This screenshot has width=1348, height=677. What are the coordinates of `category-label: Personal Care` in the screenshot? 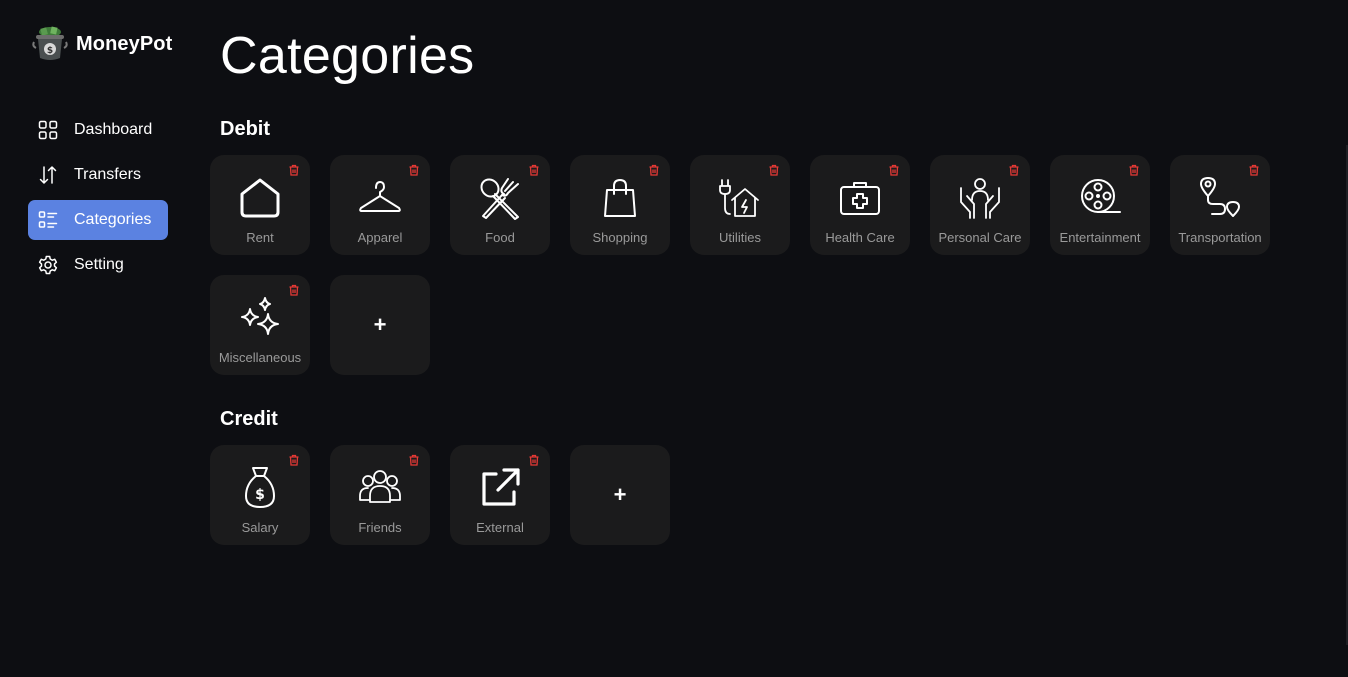 It's located at (980, 237).